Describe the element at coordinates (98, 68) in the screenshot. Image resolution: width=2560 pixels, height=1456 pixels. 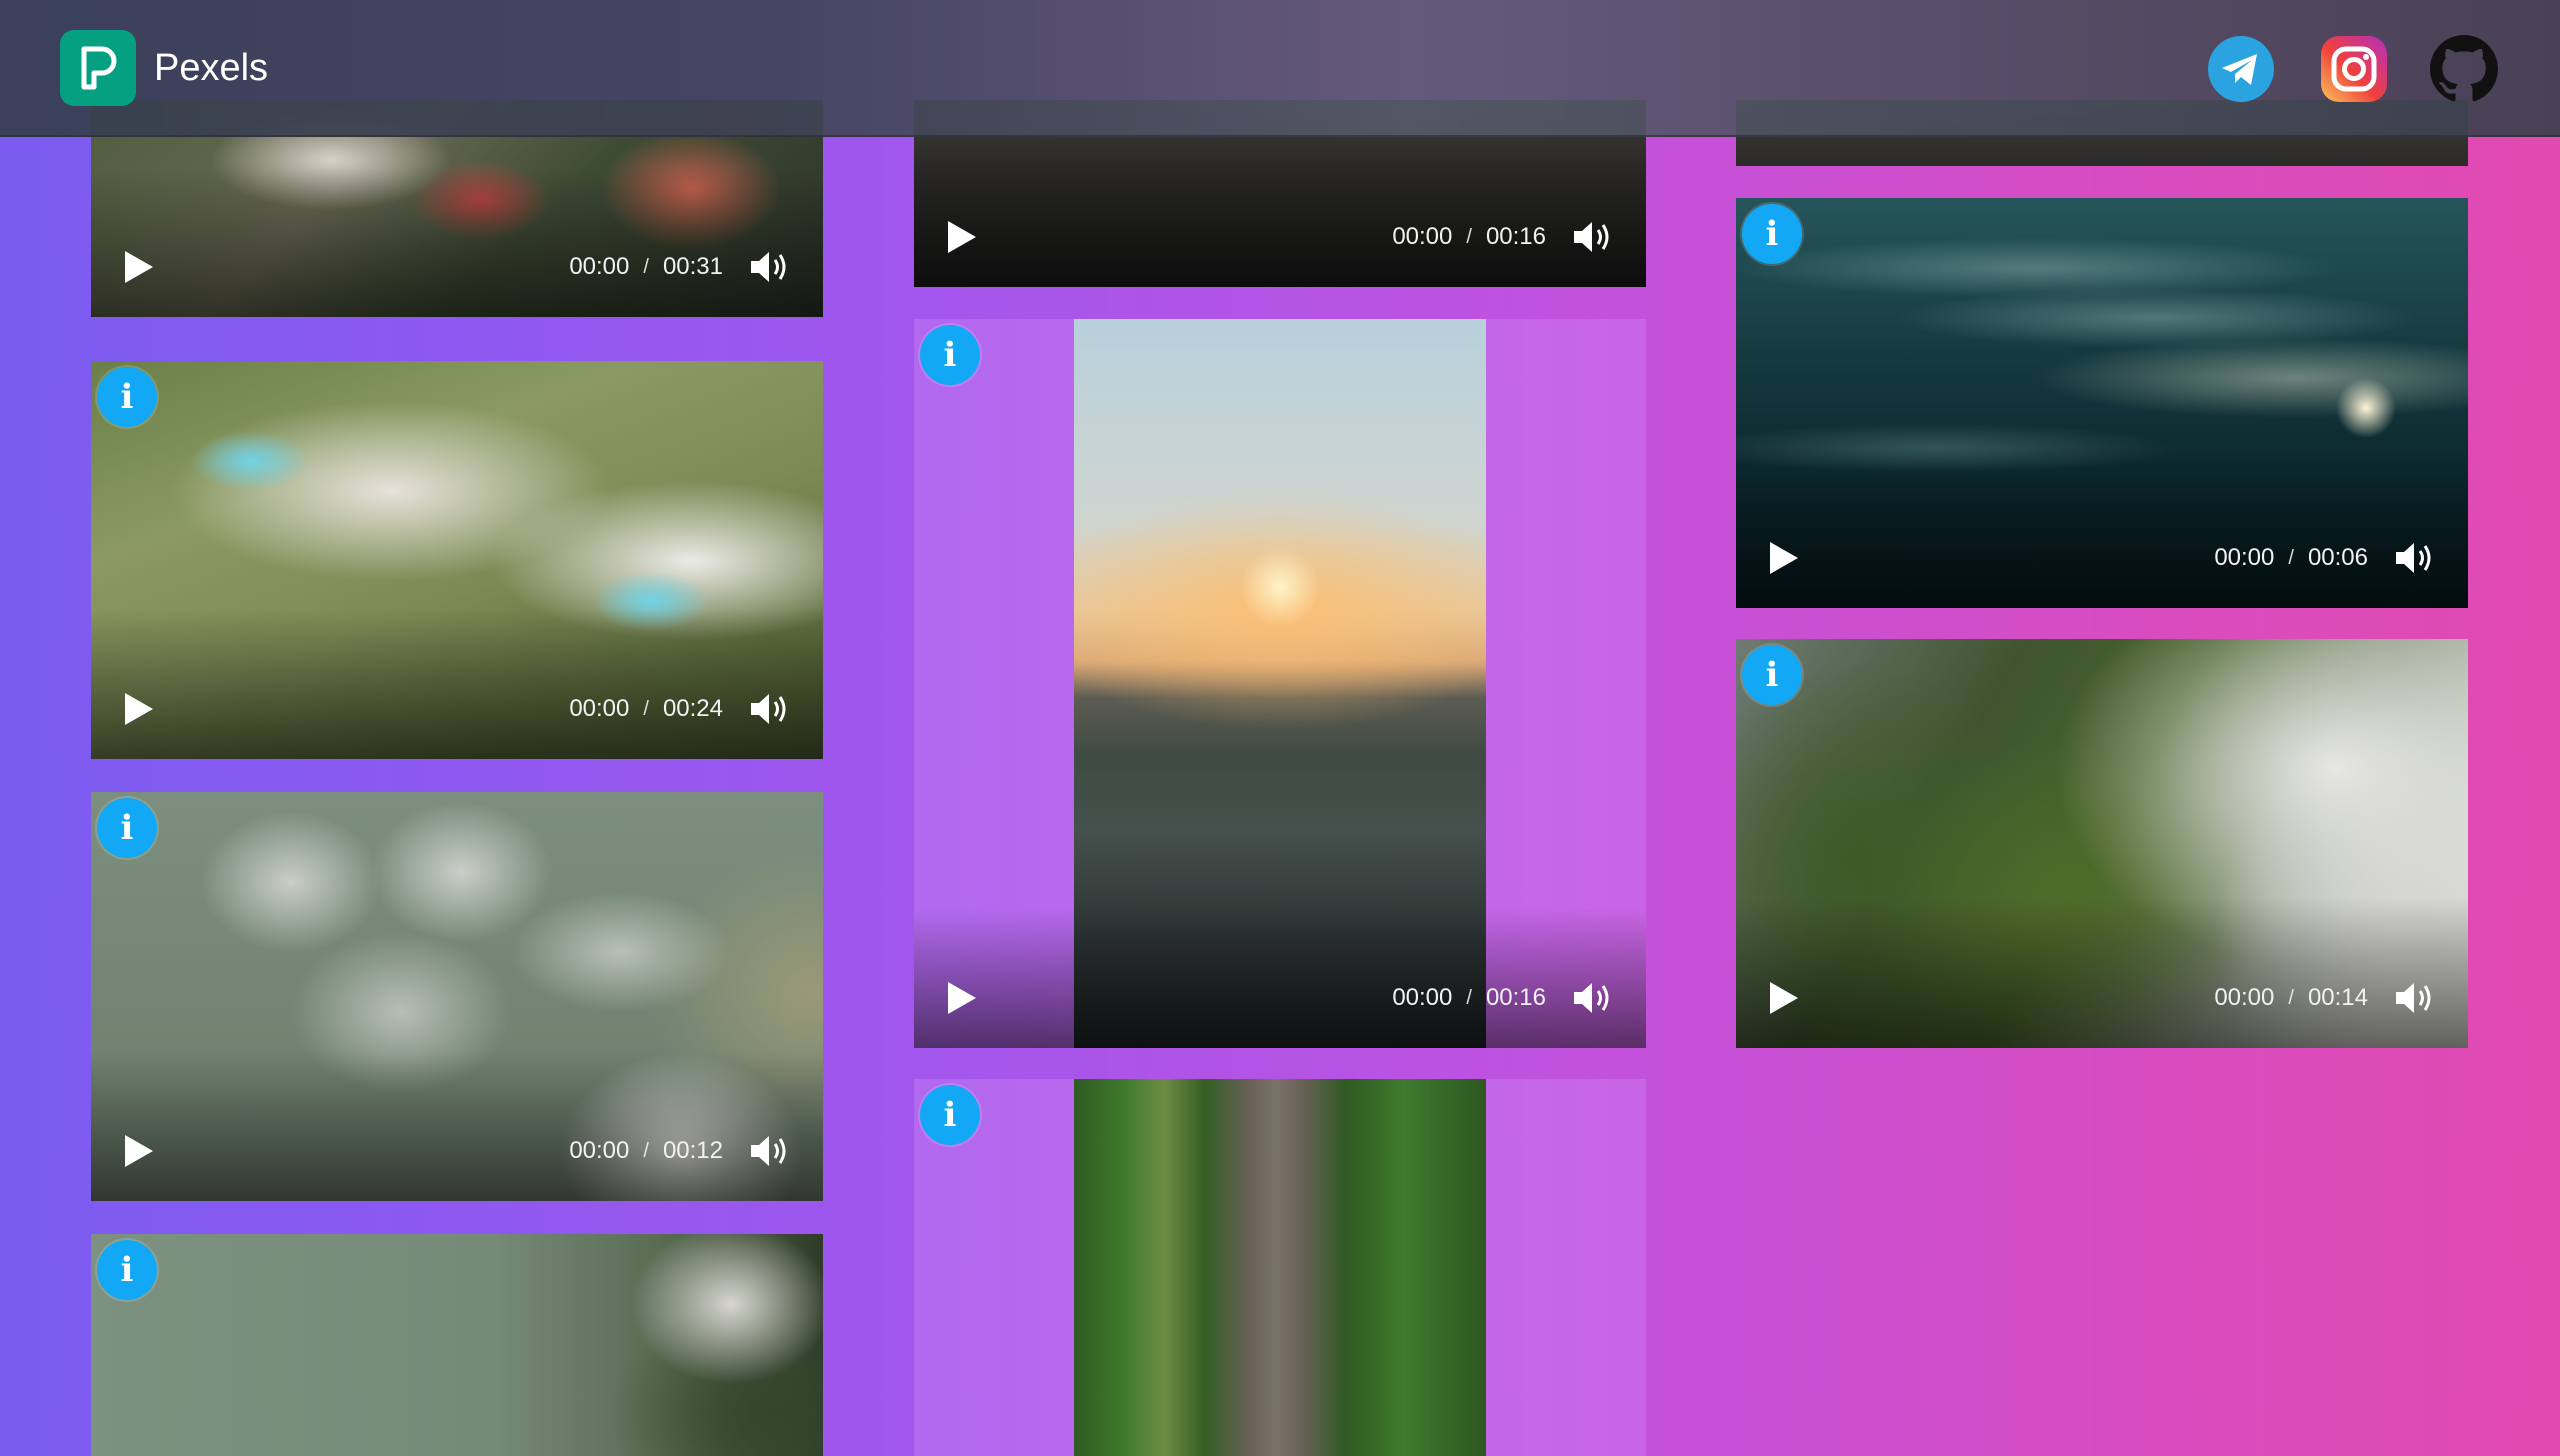
I see `pexels-logo-icon` at that location.